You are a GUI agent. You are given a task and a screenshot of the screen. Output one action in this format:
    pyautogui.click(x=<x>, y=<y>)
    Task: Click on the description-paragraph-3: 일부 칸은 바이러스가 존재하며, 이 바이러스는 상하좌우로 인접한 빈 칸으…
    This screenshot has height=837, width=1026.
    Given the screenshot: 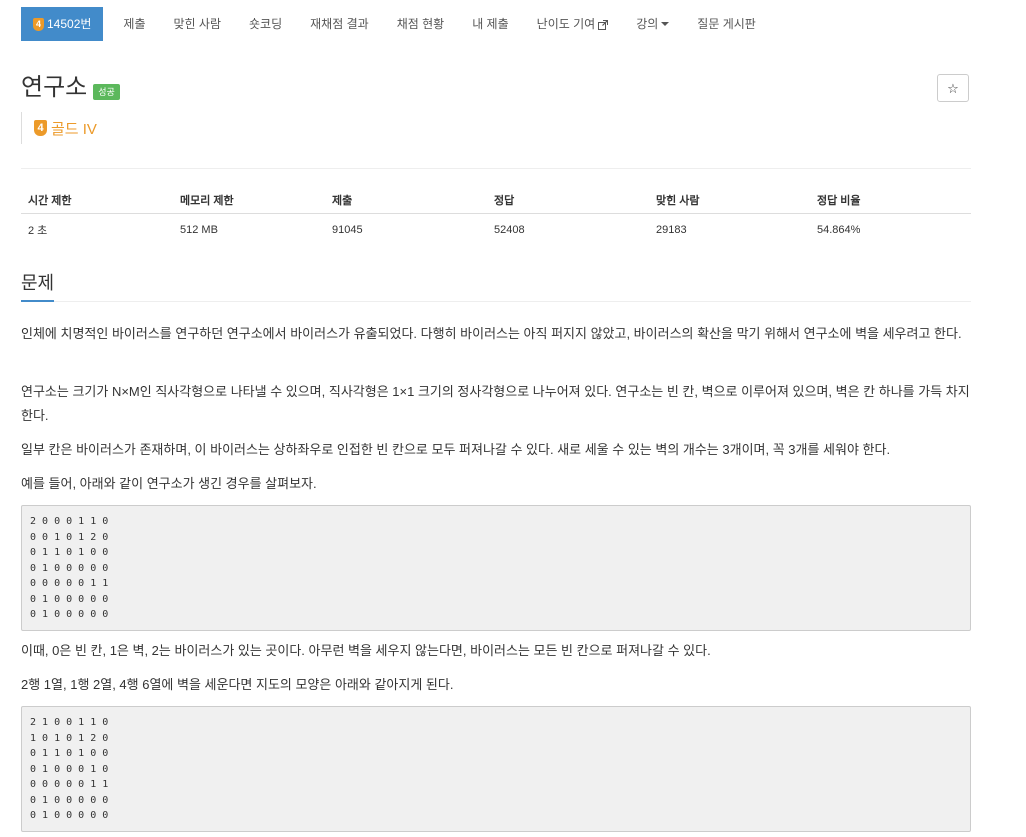 What is the action you would take?
    pyautogui.click(x=456, y=449)
    